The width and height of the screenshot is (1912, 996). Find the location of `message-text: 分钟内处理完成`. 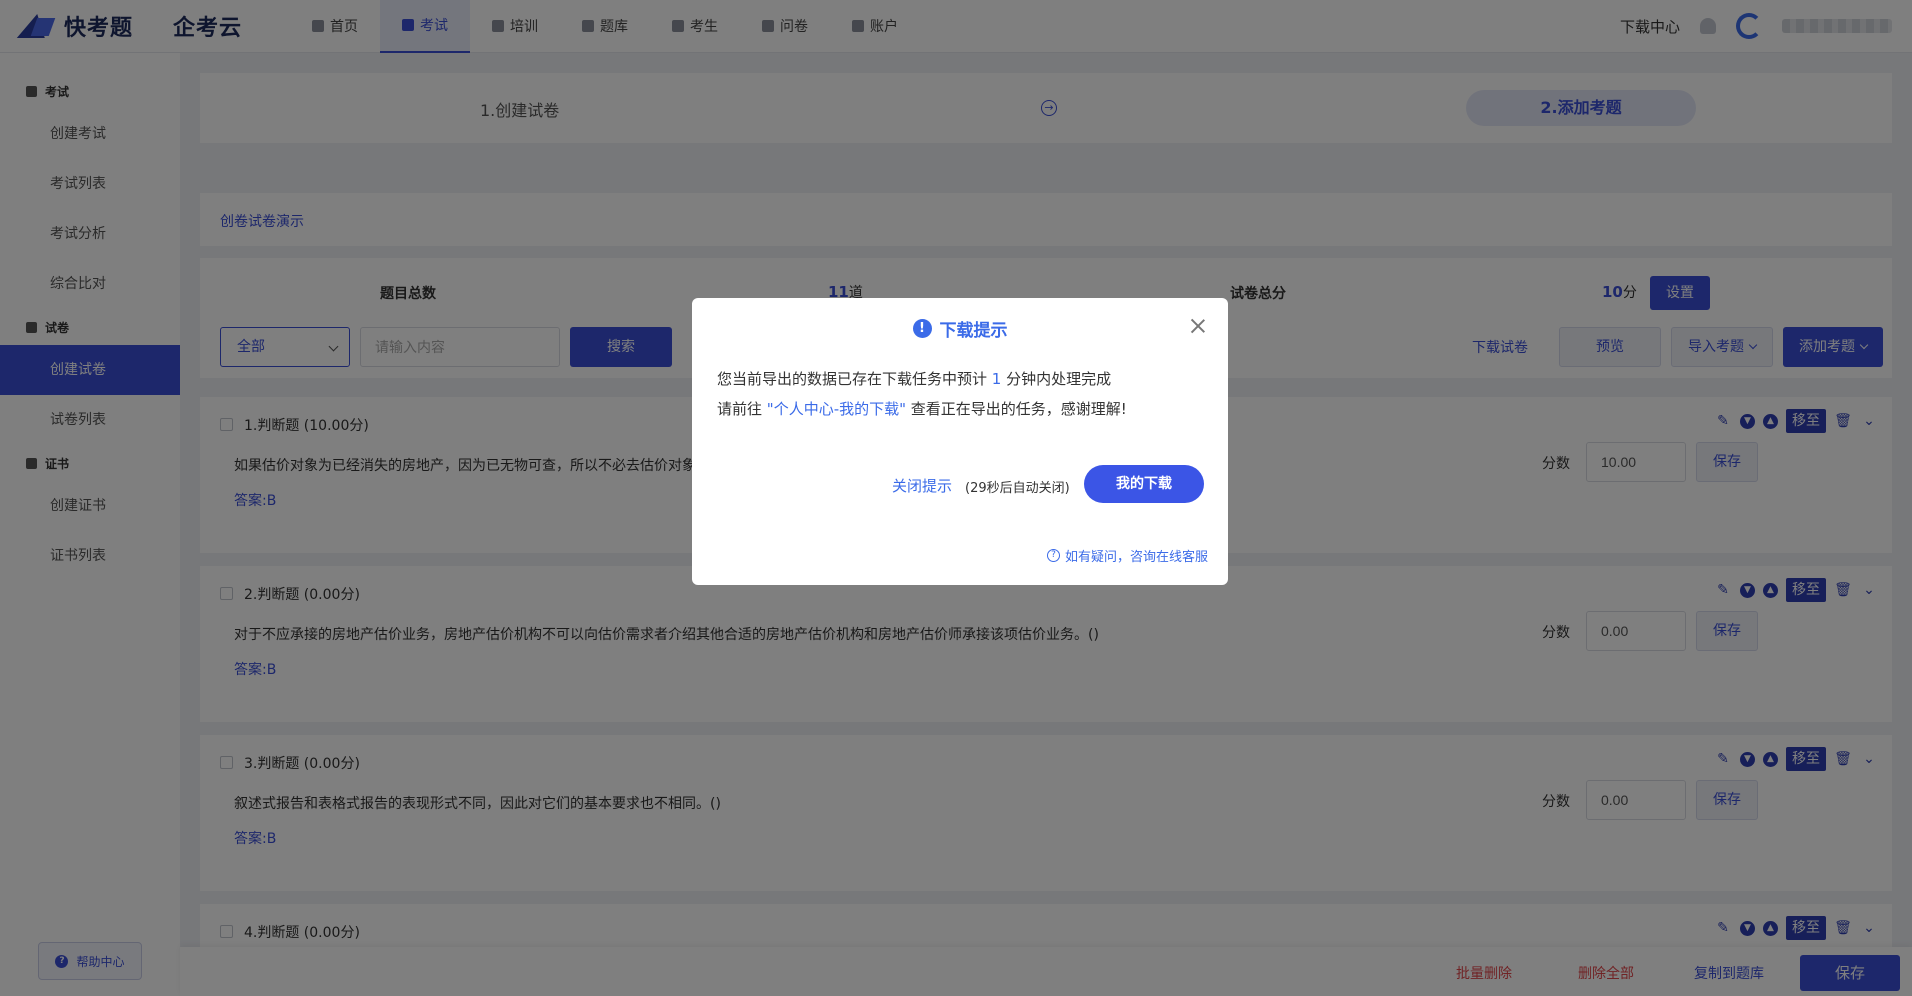

message-text: 分钟内处理完成 is located at coordinates (1059, 379).